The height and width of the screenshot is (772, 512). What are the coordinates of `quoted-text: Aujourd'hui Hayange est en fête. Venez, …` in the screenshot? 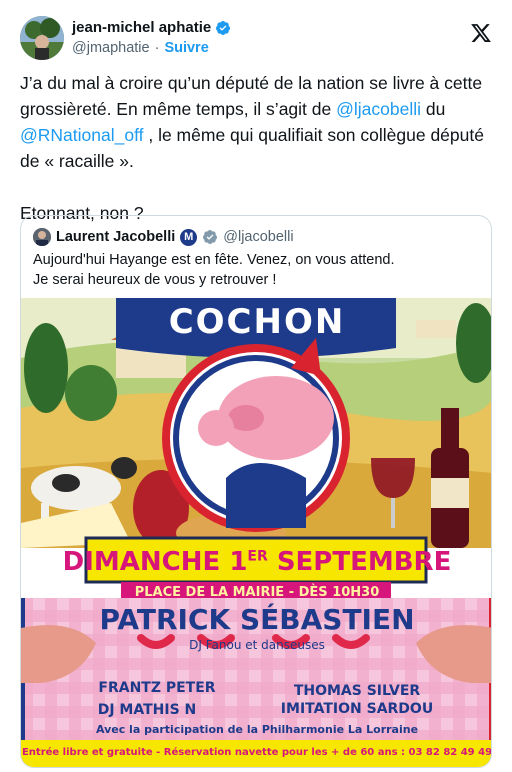 It's located at (258, 270).